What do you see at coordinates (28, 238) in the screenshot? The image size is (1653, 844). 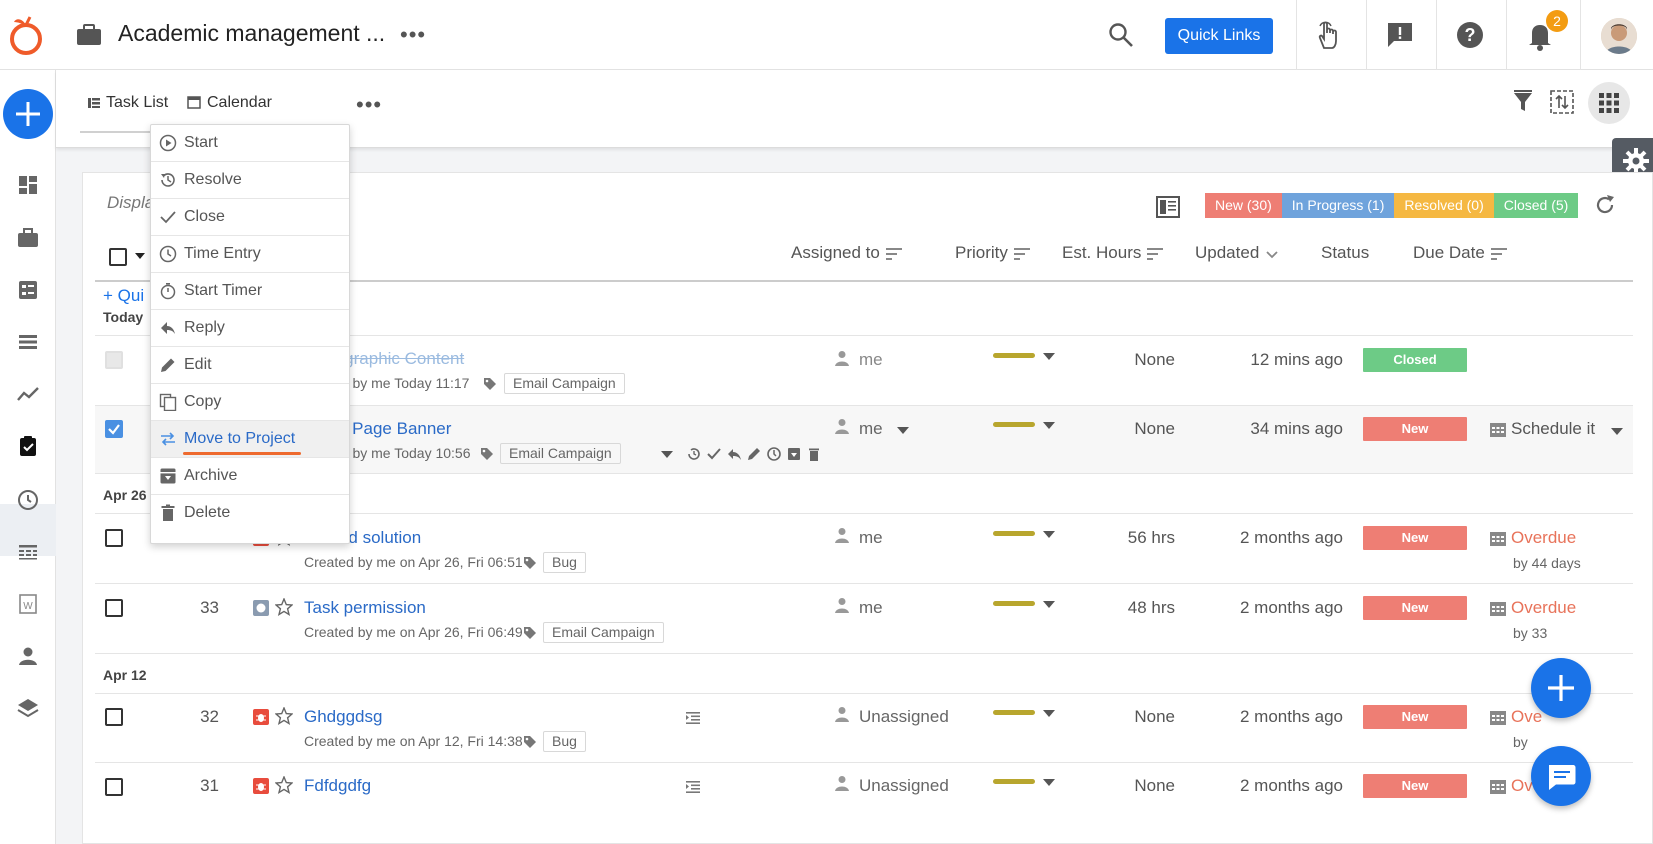 I see `projects-briefcase-icon` at bounding box center [28, 238].